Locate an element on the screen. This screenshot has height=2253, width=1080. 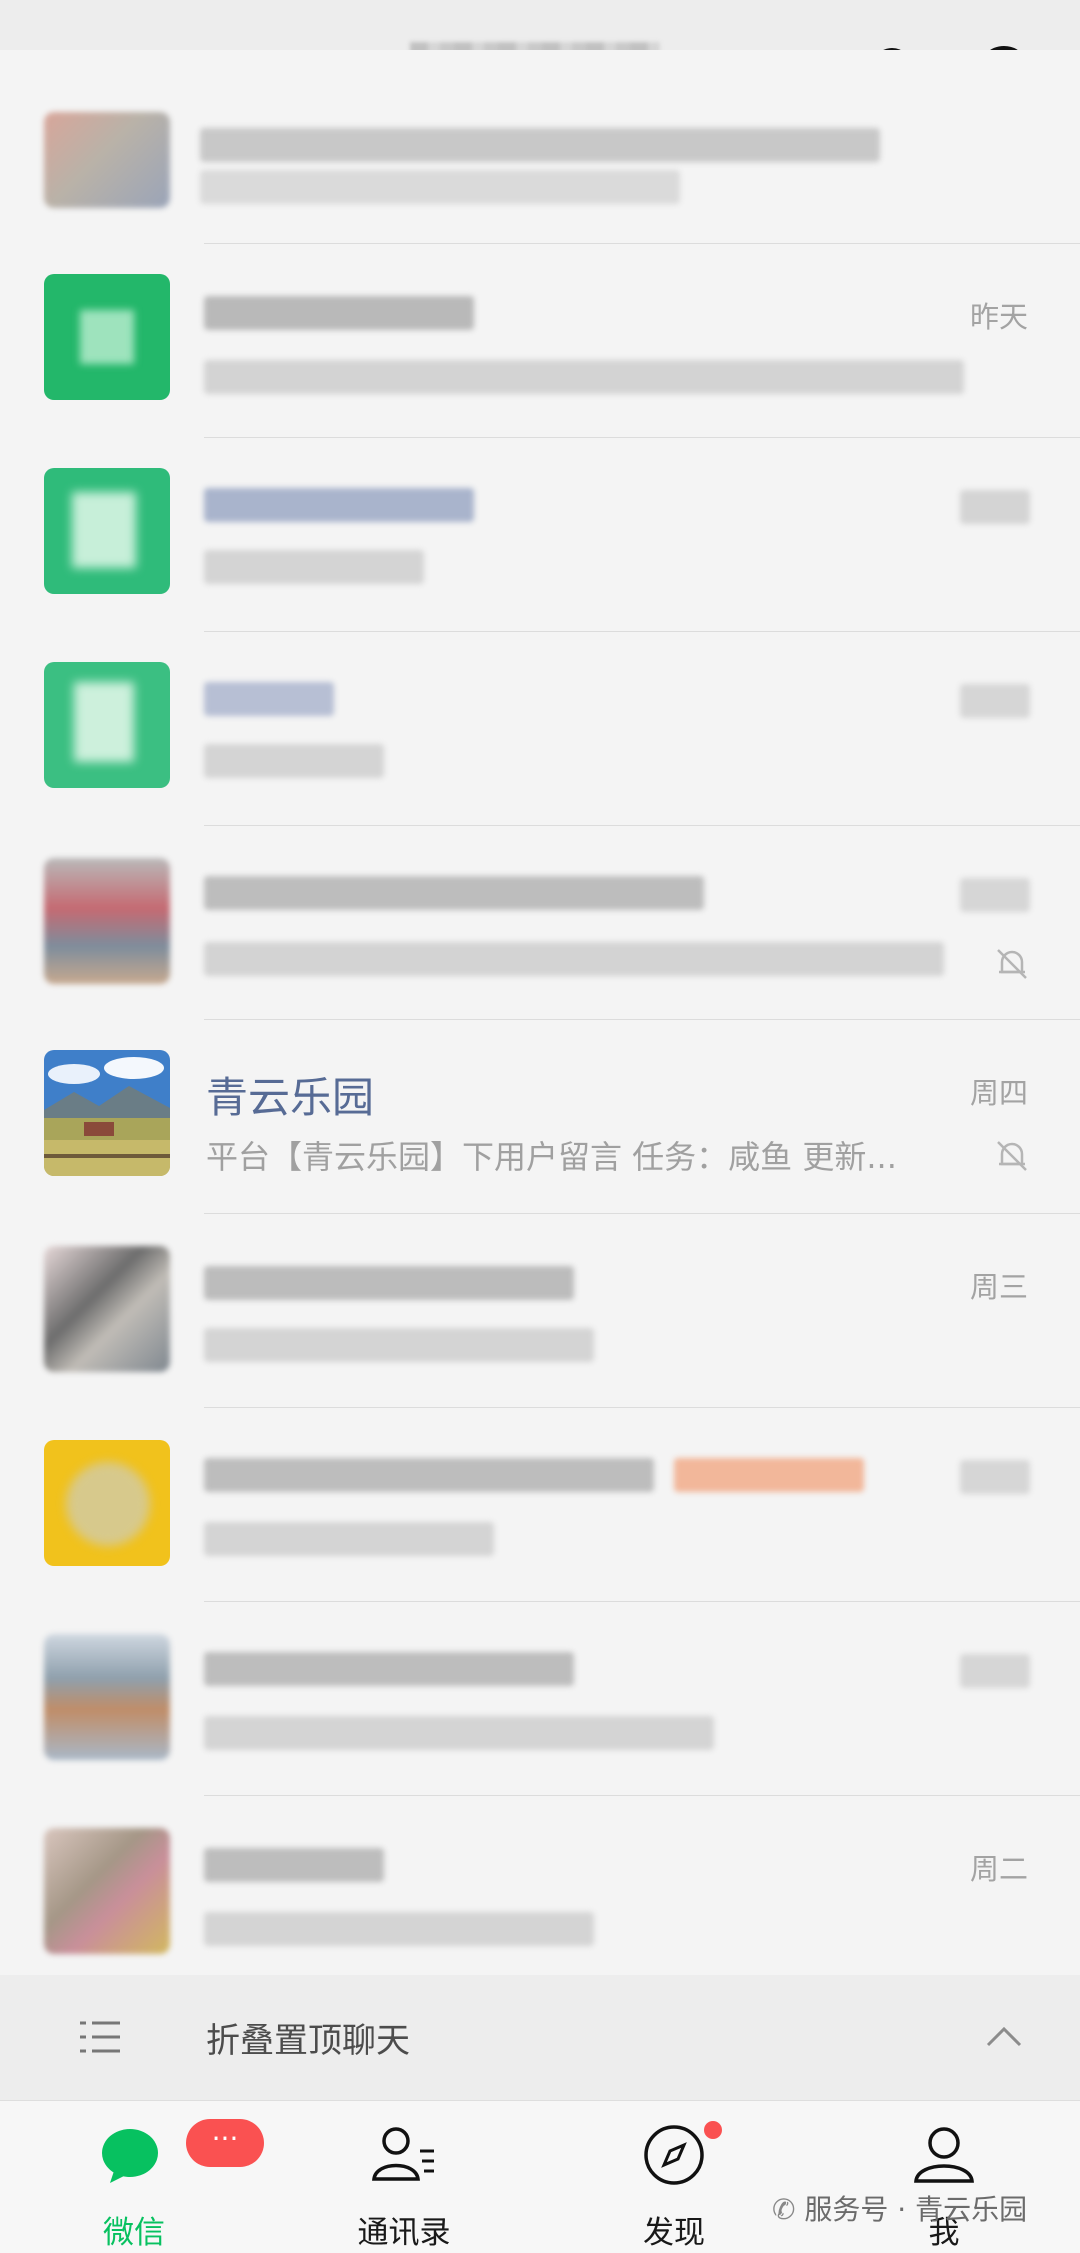
chat-row: 周二 is located at coordinates (540, 1893).